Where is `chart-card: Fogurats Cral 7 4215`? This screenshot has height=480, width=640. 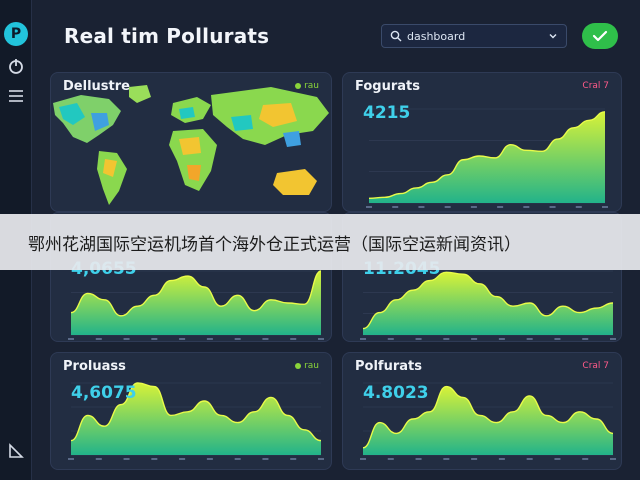
chart-card: Fogurats Cral 7 4215 is located at coordinates (482, 142).